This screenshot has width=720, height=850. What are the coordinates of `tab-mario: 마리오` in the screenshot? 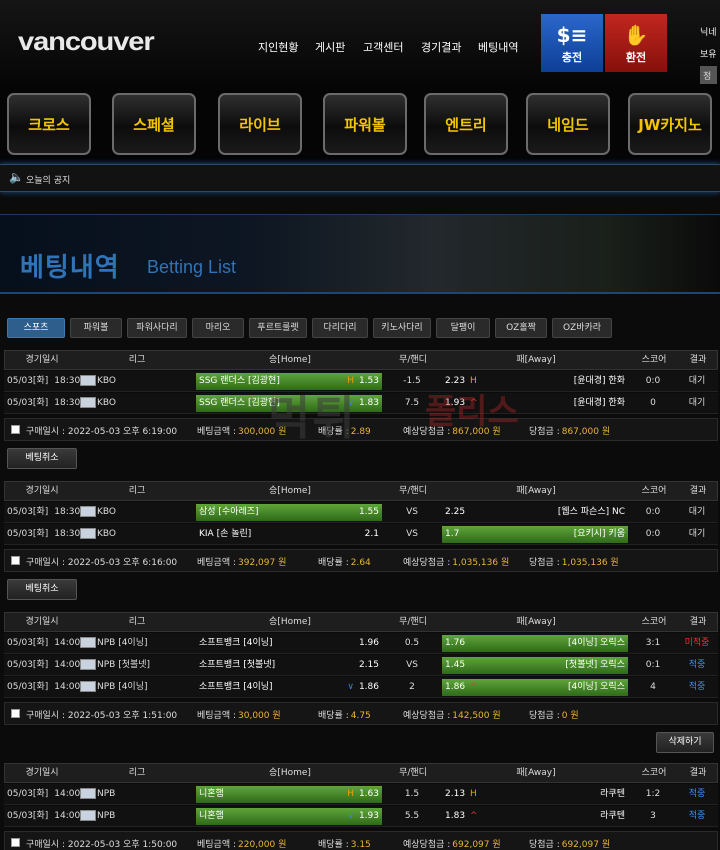 It's located at (218, 328).